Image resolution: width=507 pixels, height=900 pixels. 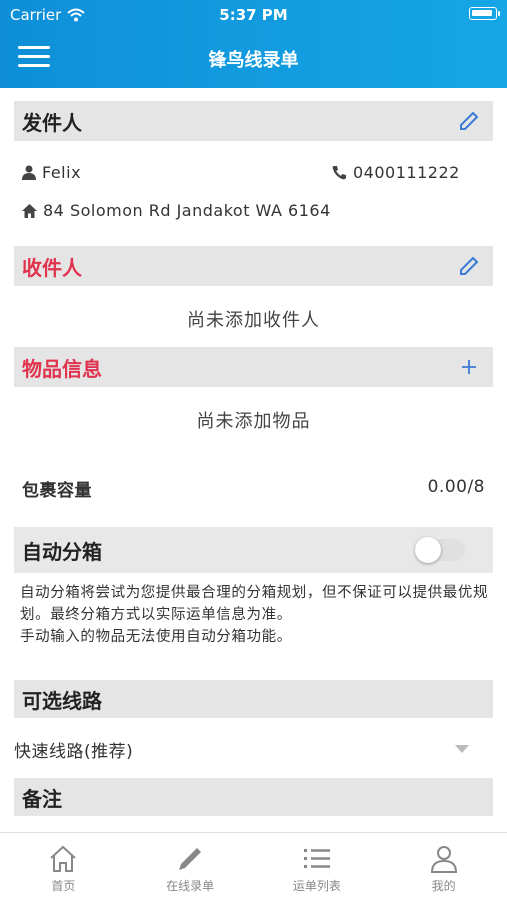 I want to click on remark-section-header: 备注, so click(x=253, y=797).